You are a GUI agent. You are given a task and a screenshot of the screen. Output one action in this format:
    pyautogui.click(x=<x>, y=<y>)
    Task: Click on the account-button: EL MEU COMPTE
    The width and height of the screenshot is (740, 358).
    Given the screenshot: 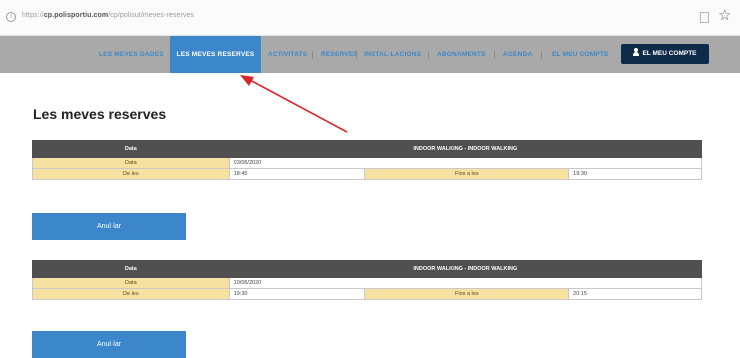 What is the action you would take?
    pyautogui.click(x=665, y=54)
    